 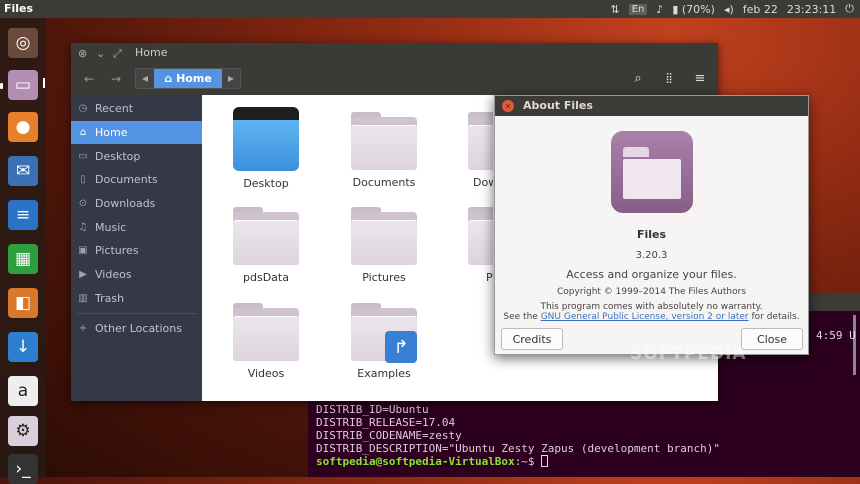 I want to click on file-item-pictures: Pictures, so click(x=384, y=245).